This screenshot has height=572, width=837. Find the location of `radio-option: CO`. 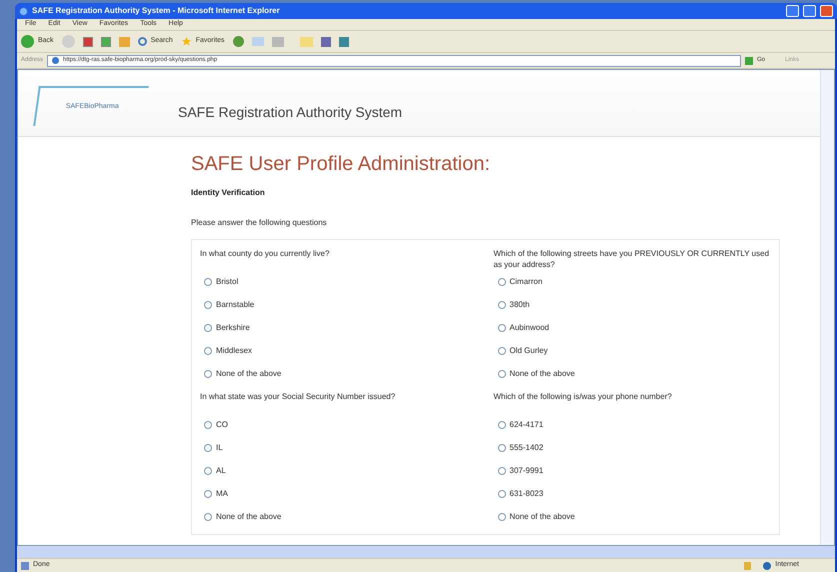

radio-option: CO is located at coordinates (341, 424).